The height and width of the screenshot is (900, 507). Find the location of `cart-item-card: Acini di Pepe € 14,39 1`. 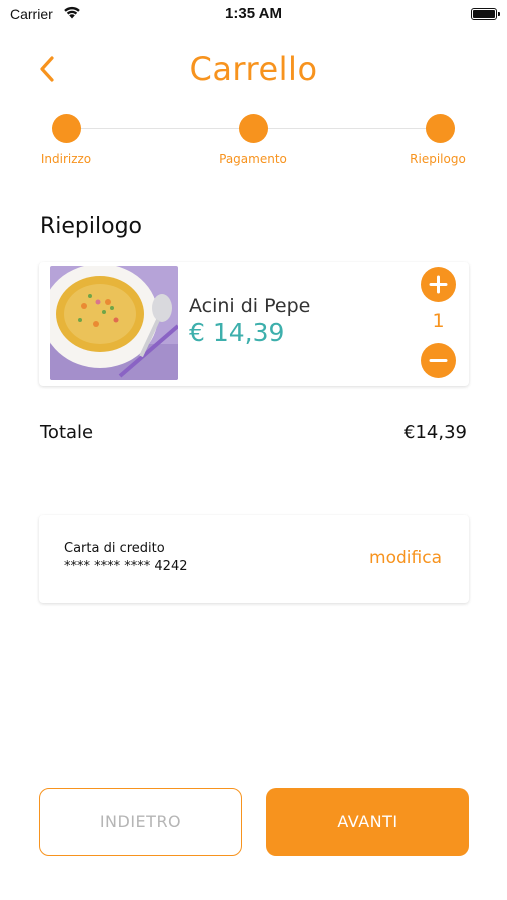

cart-item-card: Acini di Pepe € 14,39 1 is located at coordinates (254, 324).